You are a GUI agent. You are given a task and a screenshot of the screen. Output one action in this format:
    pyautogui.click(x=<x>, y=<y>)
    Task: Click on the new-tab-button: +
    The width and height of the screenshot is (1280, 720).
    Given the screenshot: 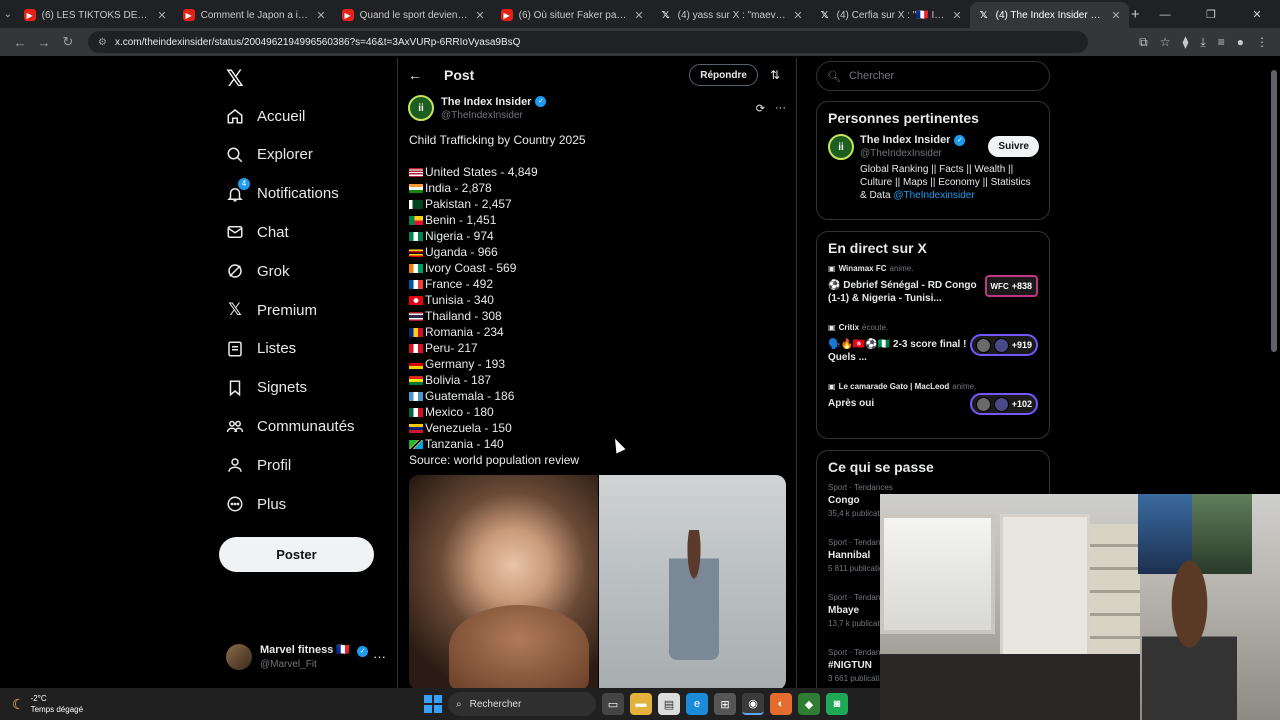 What is the action you would take?
    pyautogui.click(x=1135, y=15)
    